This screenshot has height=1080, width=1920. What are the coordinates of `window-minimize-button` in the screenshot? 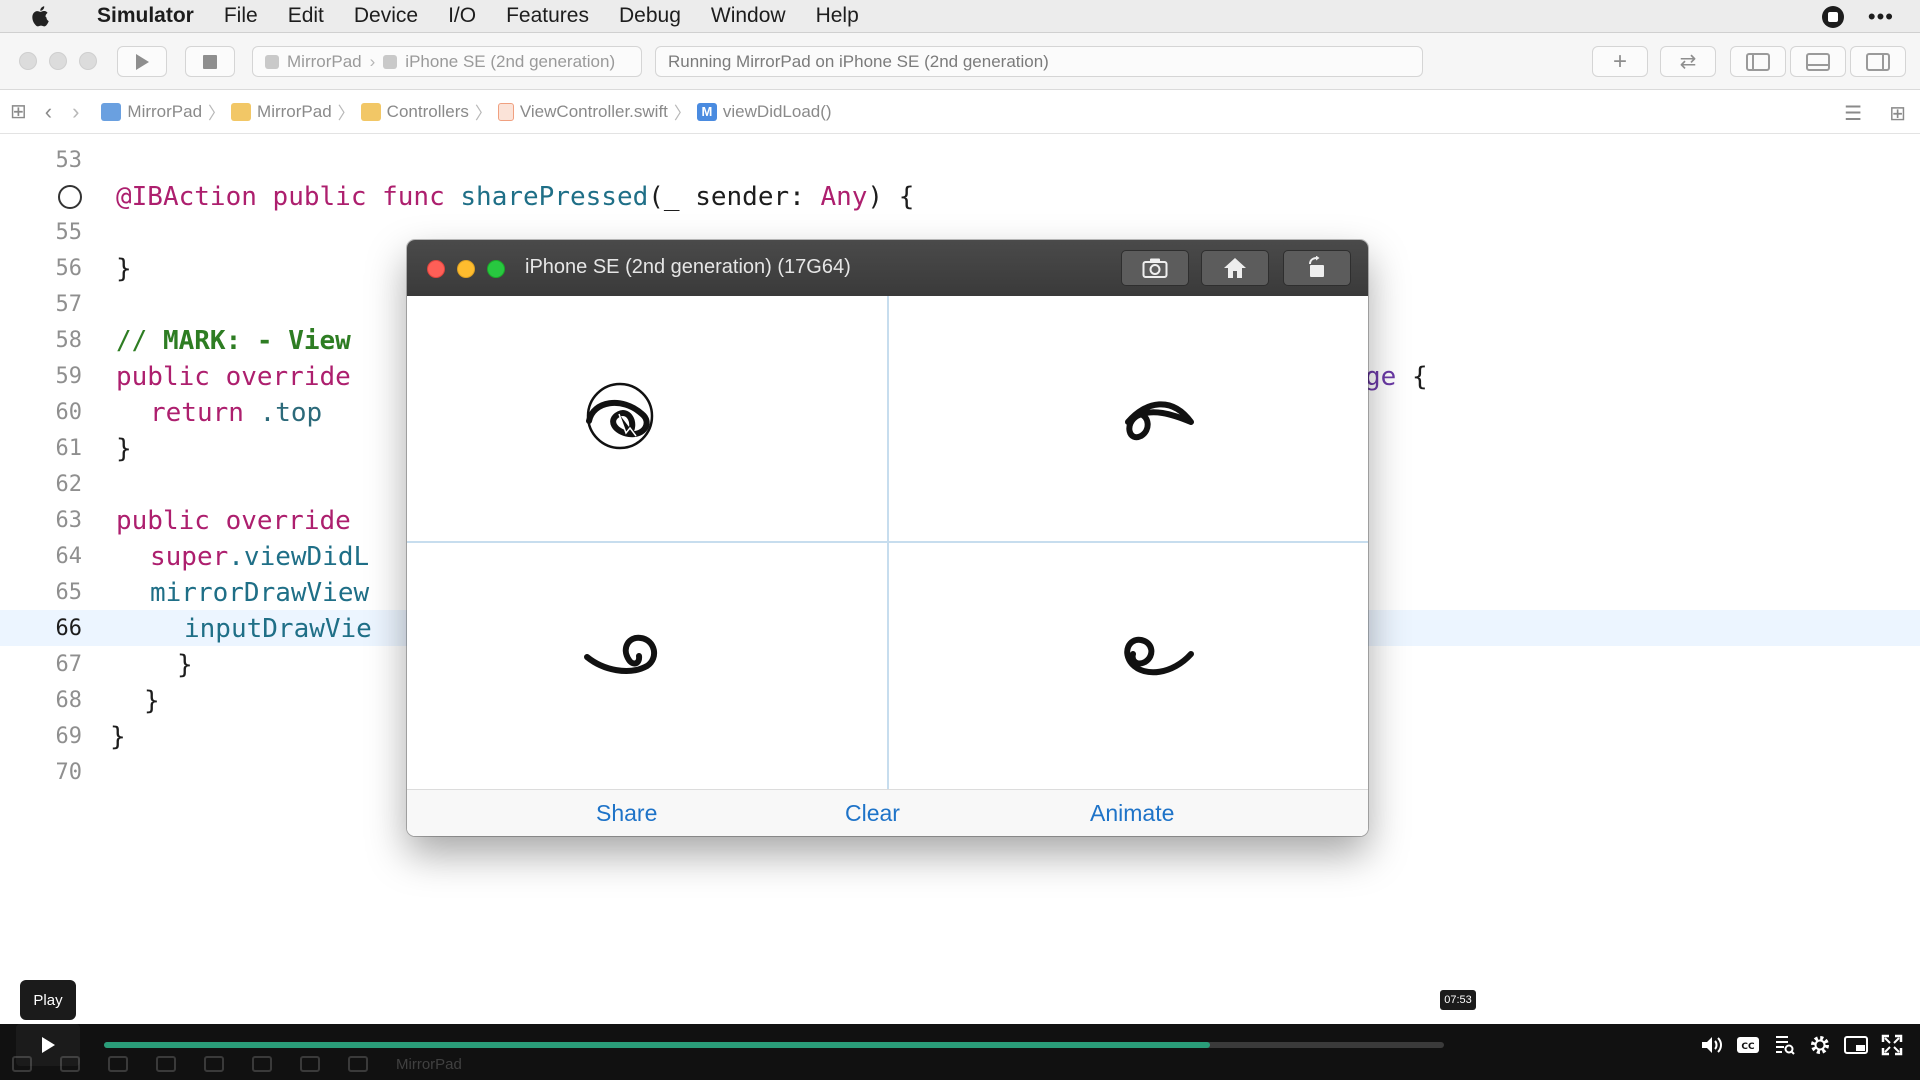 It's located at (58, 61).